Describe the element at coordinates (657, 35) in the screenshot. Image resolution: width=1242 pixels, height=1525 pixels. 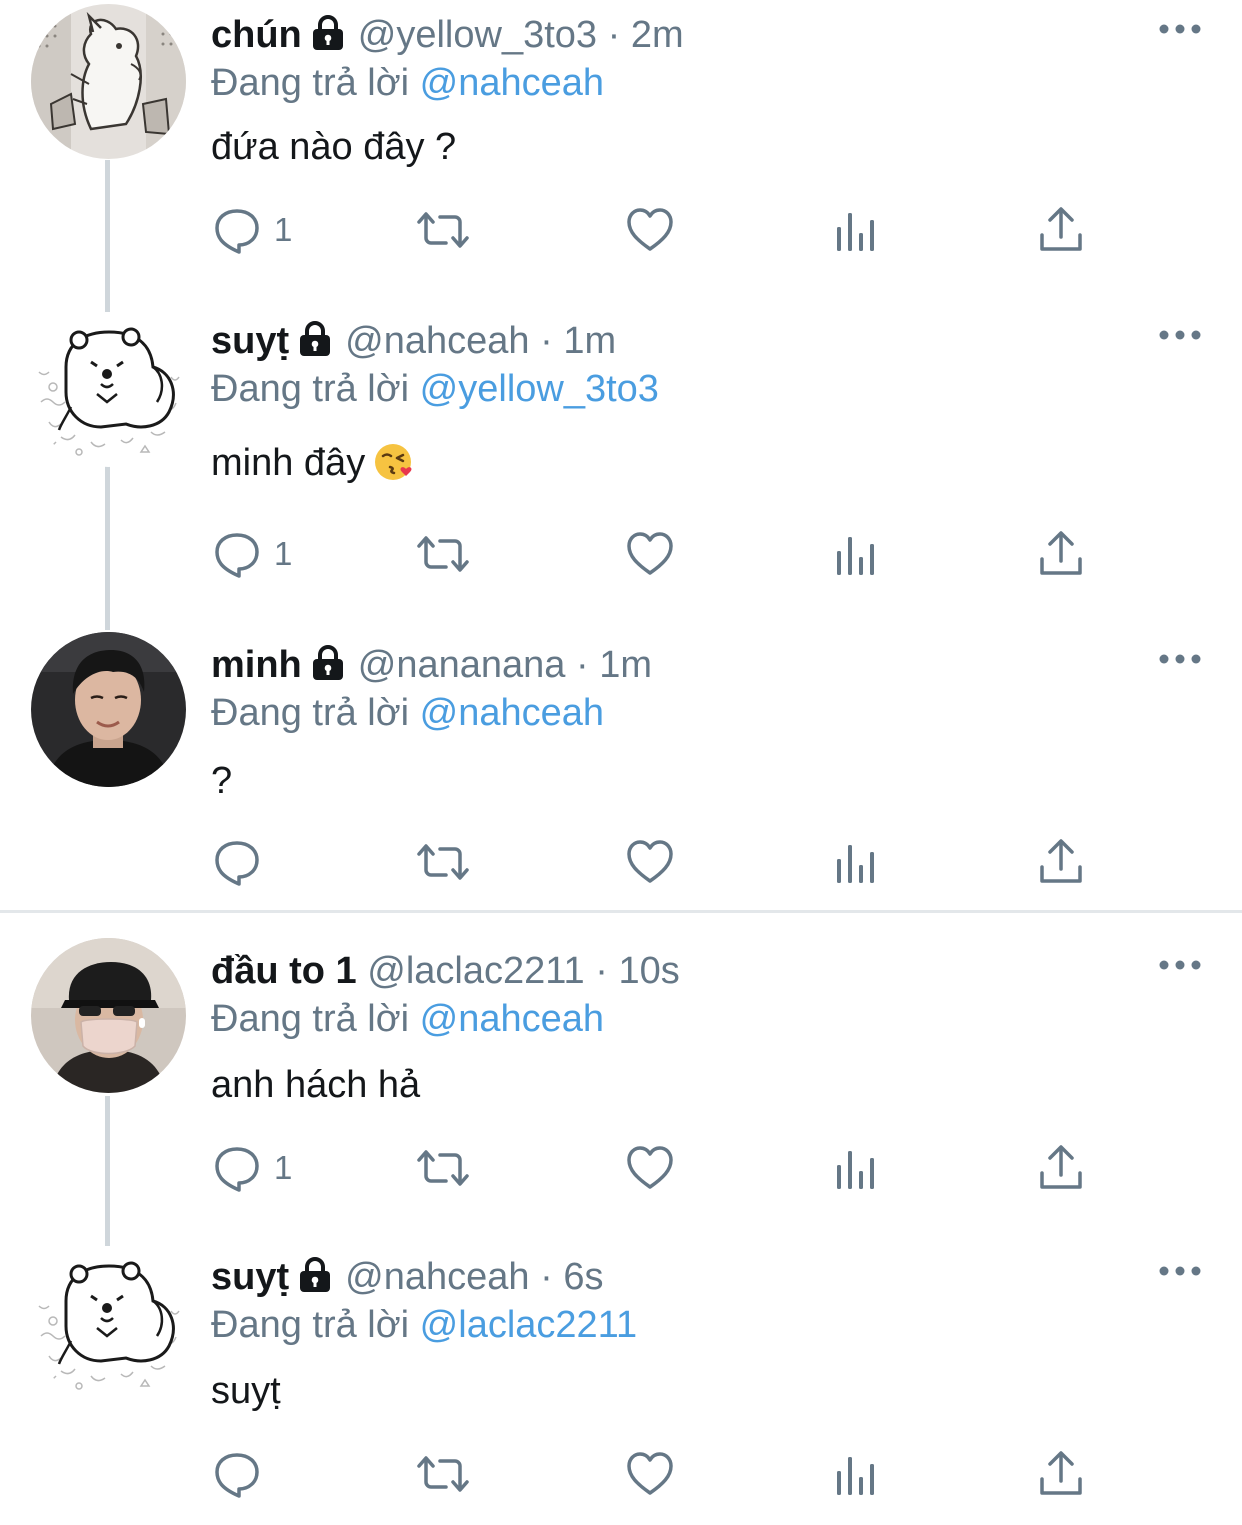
I see `timestamp: 2m` at that location.